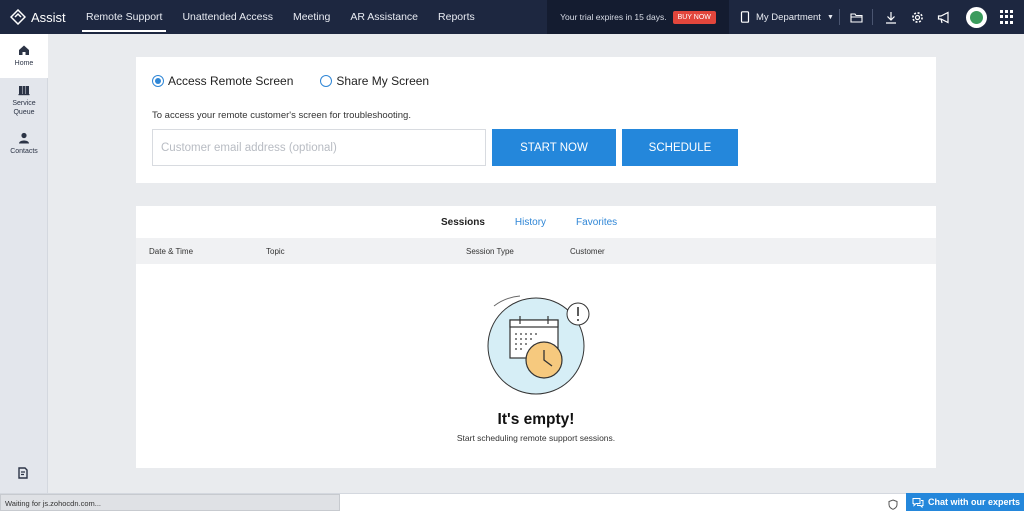  Describe the element at coordinates (24, 151) in the screenshot. I see `sidebar-item-label: Contacts` at that location.